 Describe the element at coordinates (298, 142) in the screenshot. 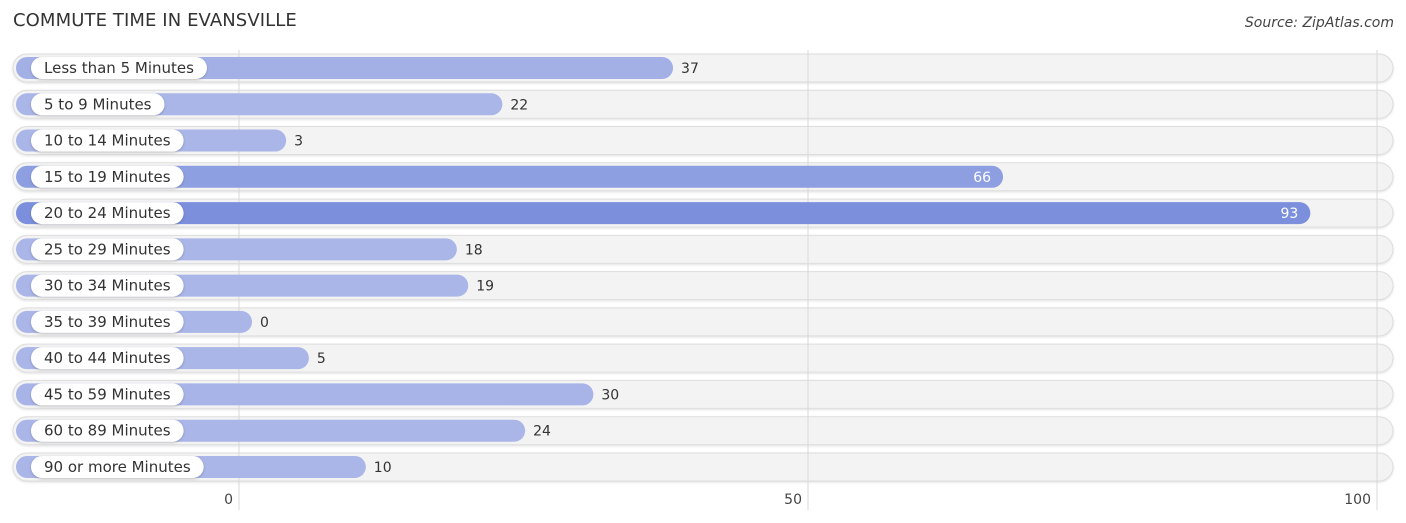

I see `value-label: 3` at that location.